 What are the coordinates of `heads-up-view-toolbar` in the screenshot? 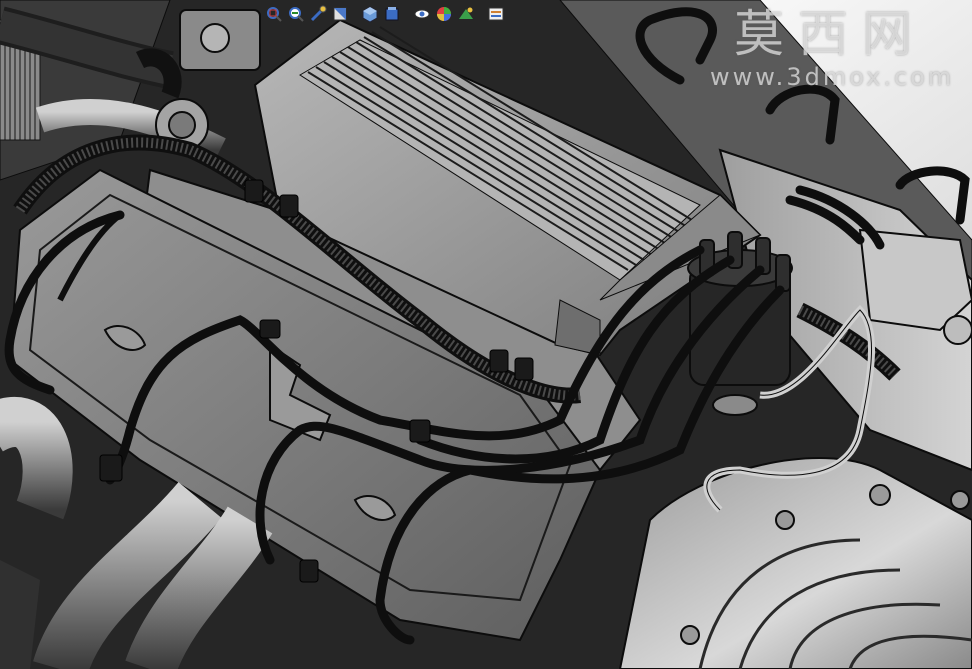 It's located at (385, 14).